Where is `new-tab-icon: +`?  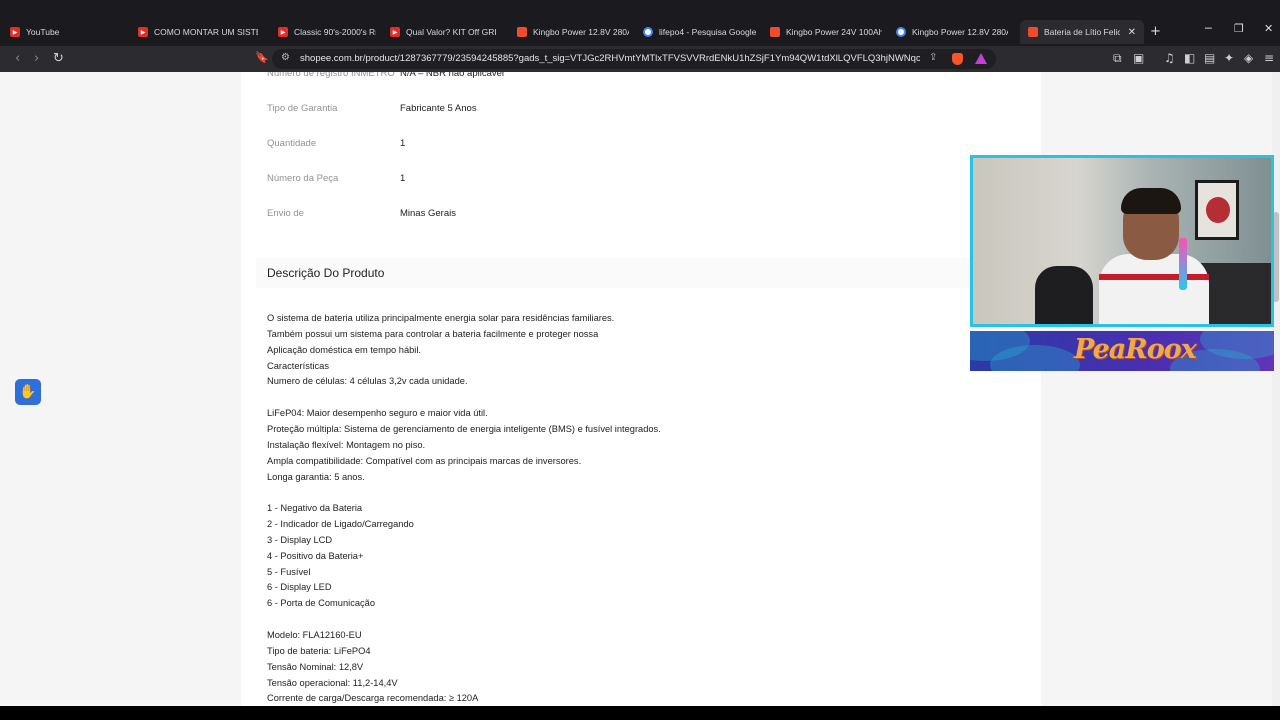 new-tab-icon: + is located at coordinates (1155, 31).